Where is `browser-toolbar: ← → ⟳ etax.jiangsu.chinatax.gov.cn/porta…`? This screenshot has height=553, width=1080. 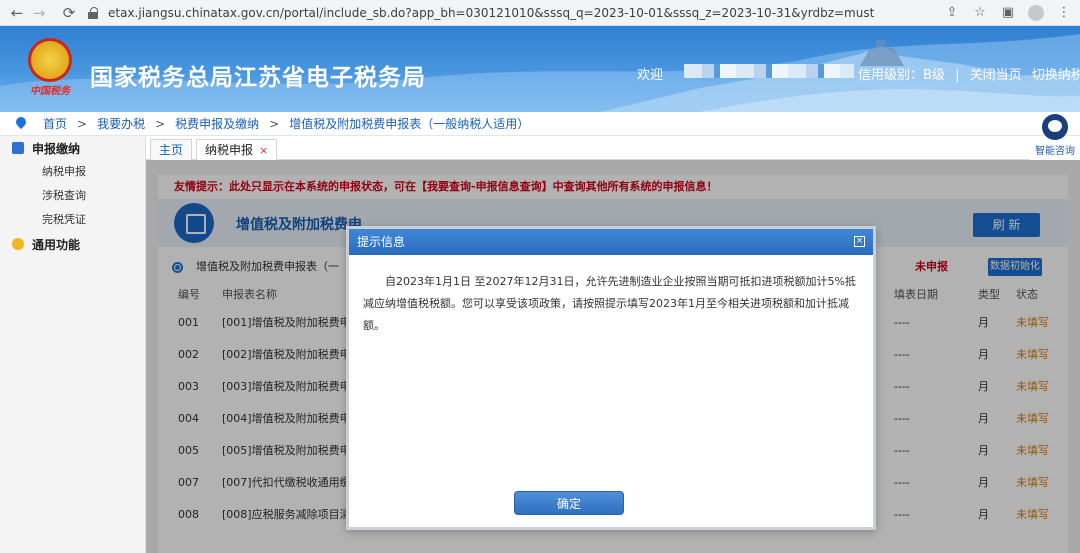
browser-toolbar: ← → ⟳ etax.jiangsu.chinatax.gov.cn/porta… is located at coordinates (540, 13).